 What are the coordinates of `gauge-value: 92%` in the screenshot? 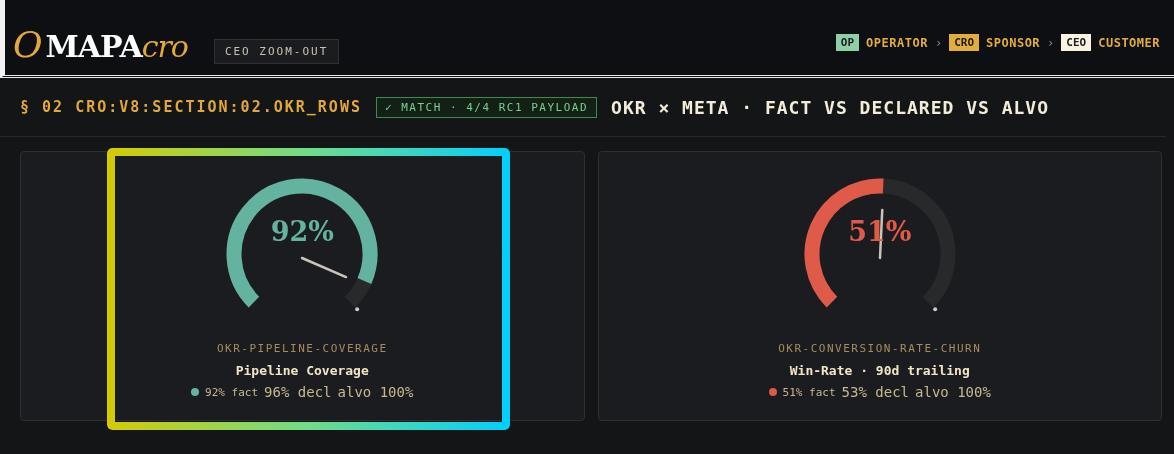 It's located at (302, 231).